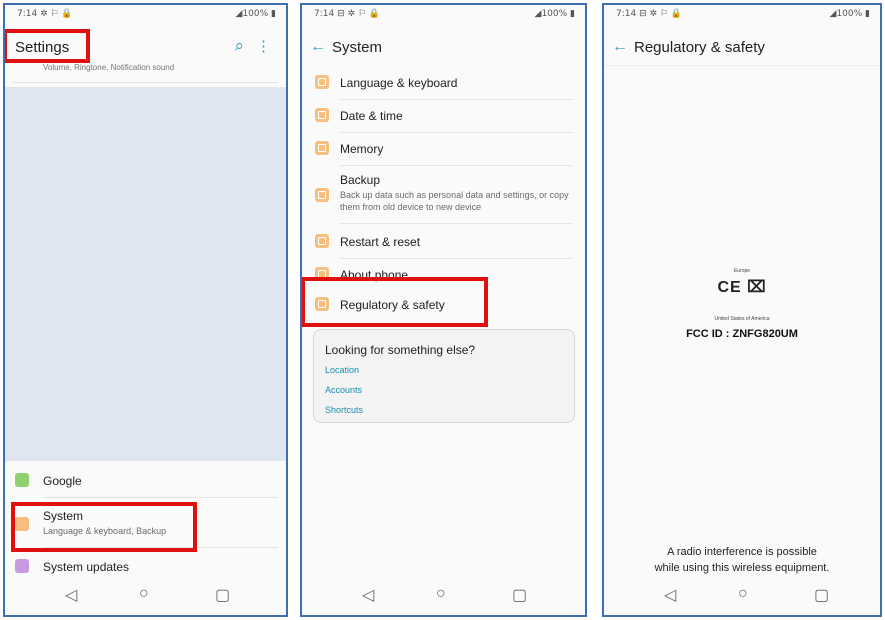 The height and width of the screenshot is (620, 885). What do you see at coordinates (380, 242) in the screenshot?
I see `list-item-label: Restart & reset` at bounding box center [380, 242].